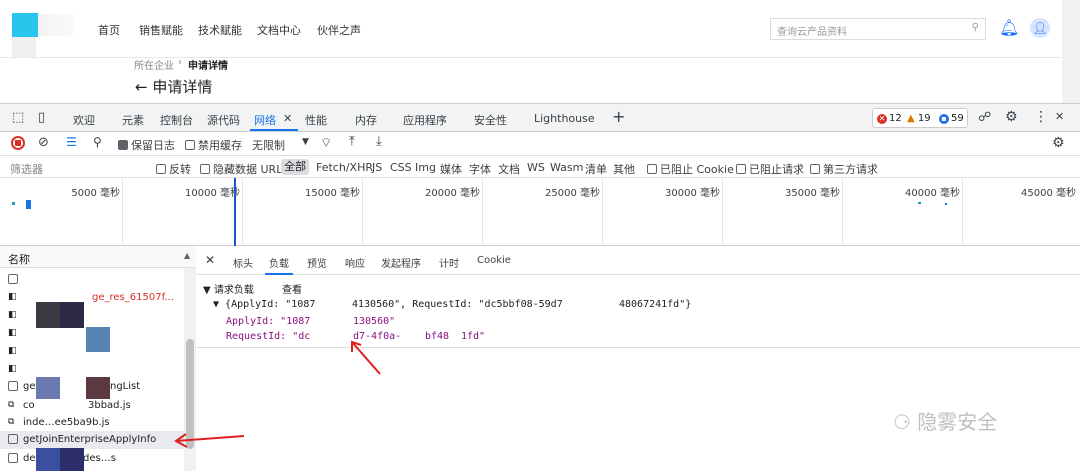  I want to click on annotation-arrows, so click(277, 394).